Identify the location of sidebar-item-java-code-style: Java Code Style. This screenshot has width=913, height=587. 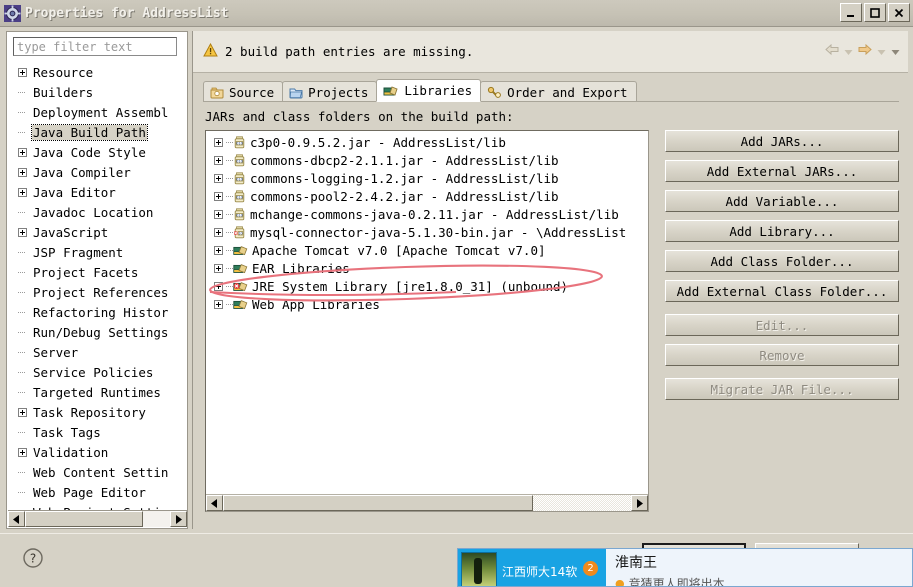
(97, 152).